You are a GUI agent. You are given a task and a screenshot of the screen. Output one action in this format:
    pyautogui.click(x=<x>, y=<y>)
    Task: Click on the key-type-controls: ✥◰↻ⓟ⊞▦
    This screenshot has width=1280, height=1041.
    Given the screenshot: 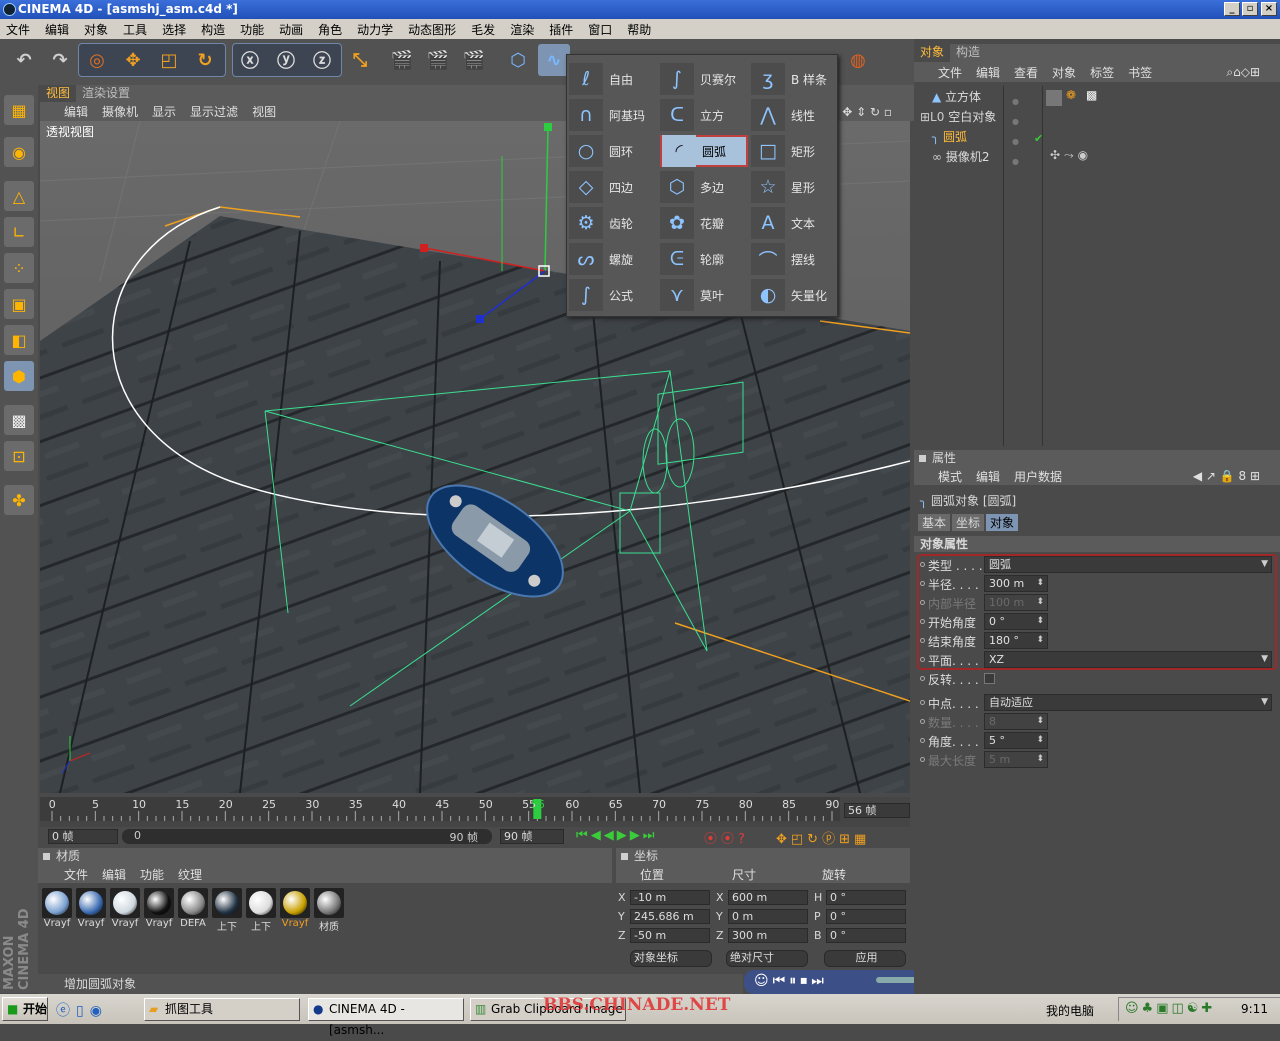 What is the action you would take?
    pyautogui.click(x=823, y=837)
    